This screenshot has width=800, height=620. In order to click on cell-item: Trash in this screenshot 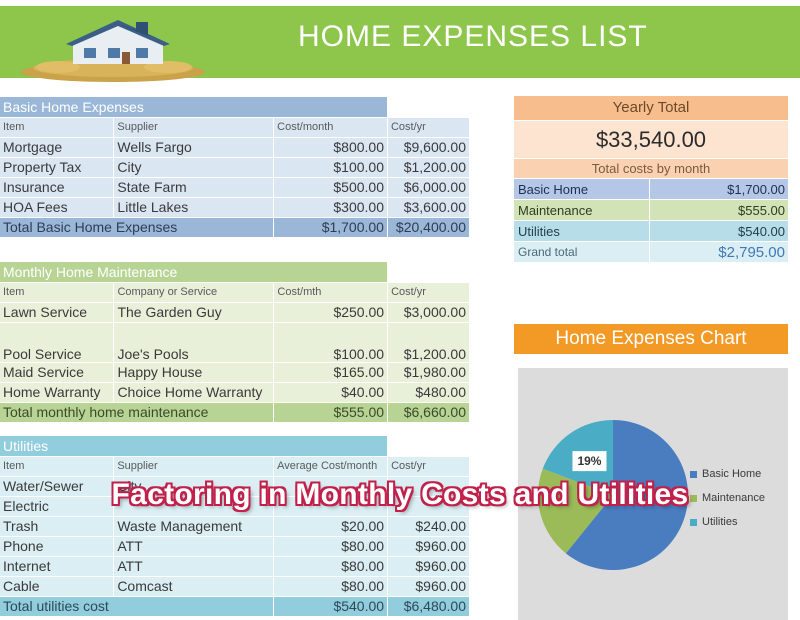, I will do `click(57, 526)`.